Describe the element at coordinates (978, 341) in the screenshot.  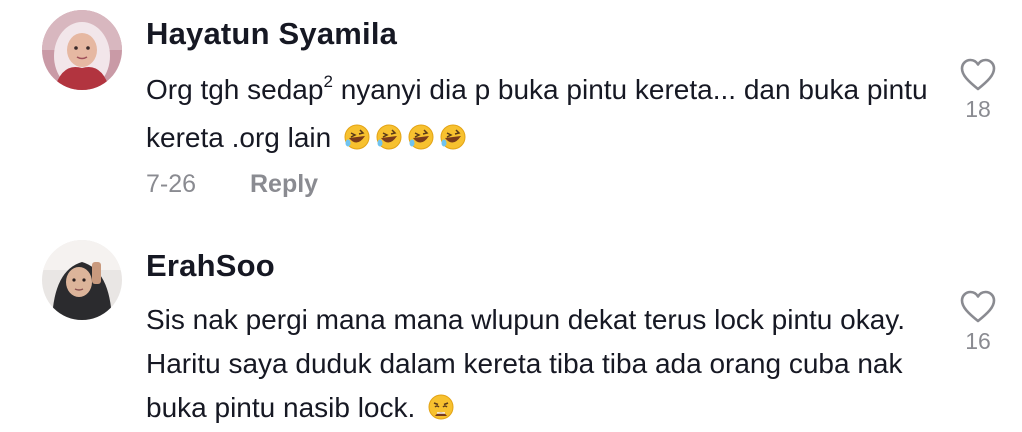
I see `like-count: 16` at that location.